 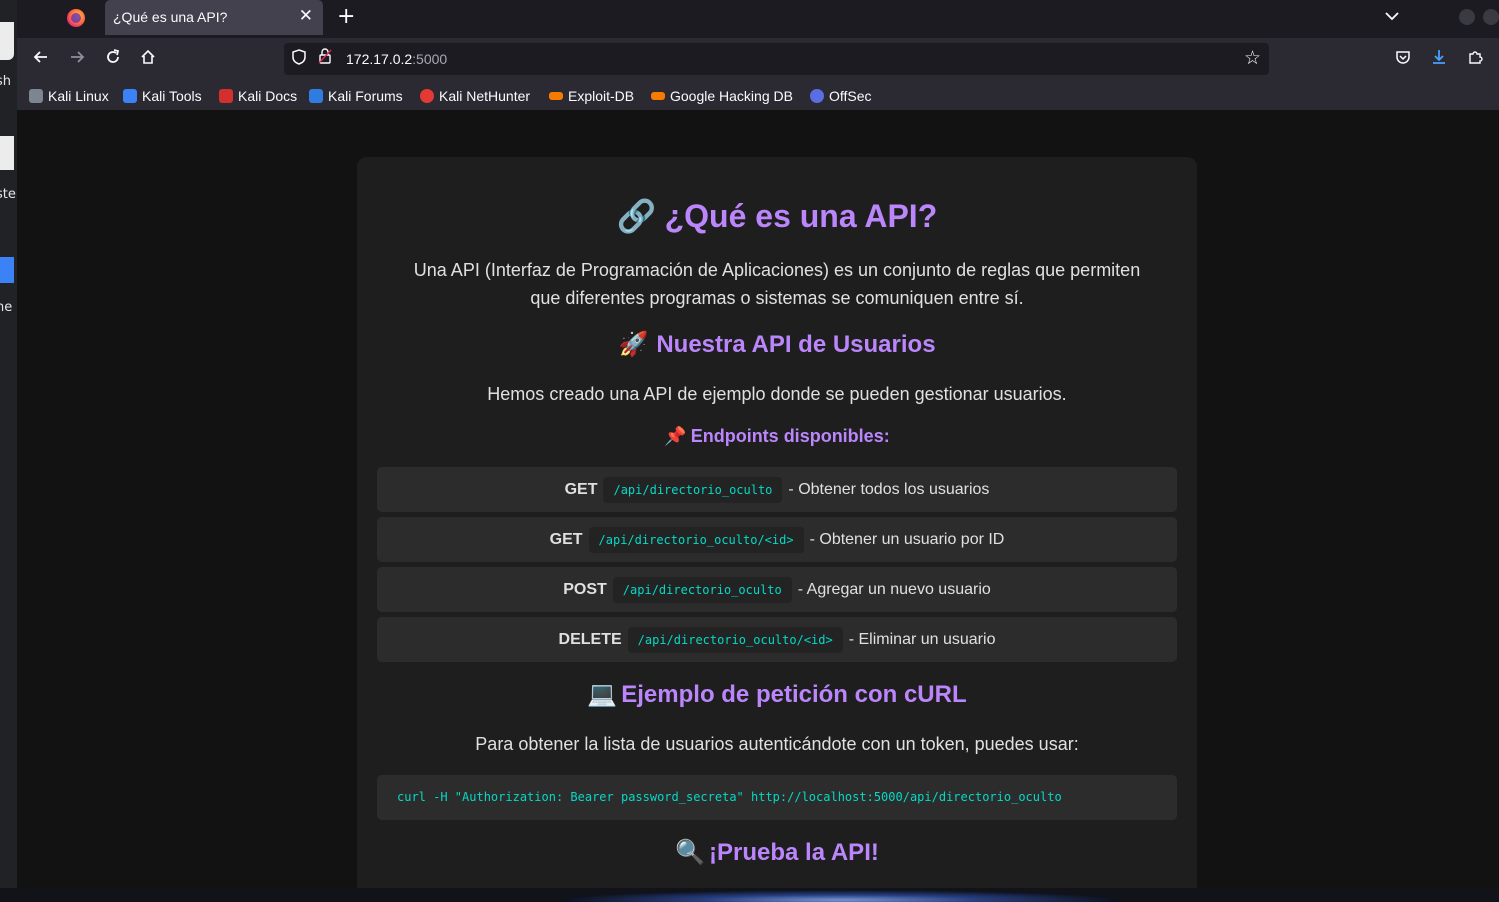 What do you see at coordinates (776, 59) in the screenshot?
I see `address-bar: 172.17.0.2:5000 ☆` at bounding box center [776, 59].